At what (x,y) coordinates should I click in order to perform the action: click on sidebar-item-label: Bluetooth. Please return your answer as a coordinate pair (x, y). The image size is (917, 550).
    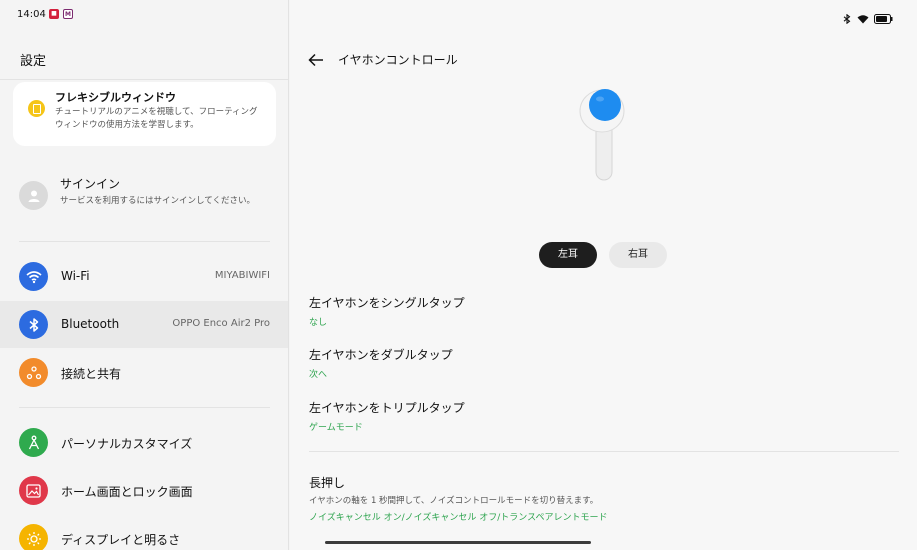
    Looking at the image, I should click on (90, 324).